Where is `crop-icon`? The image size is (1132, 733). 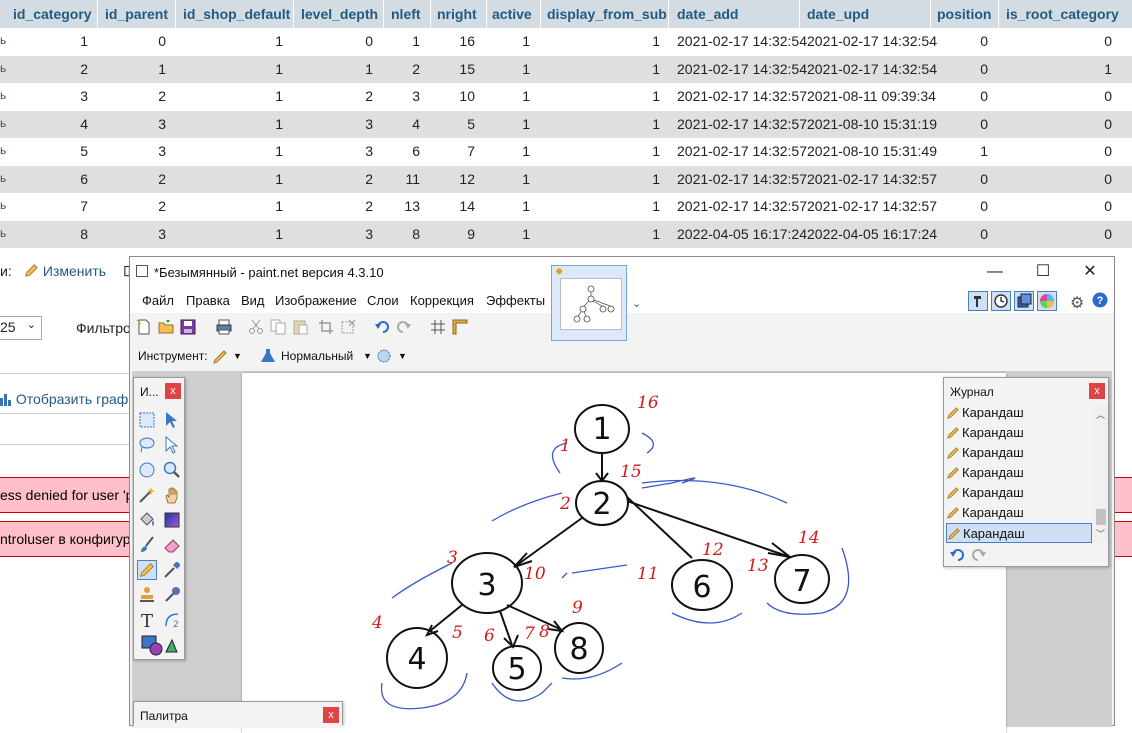
crop-icon is located at coordinates (326, 327).